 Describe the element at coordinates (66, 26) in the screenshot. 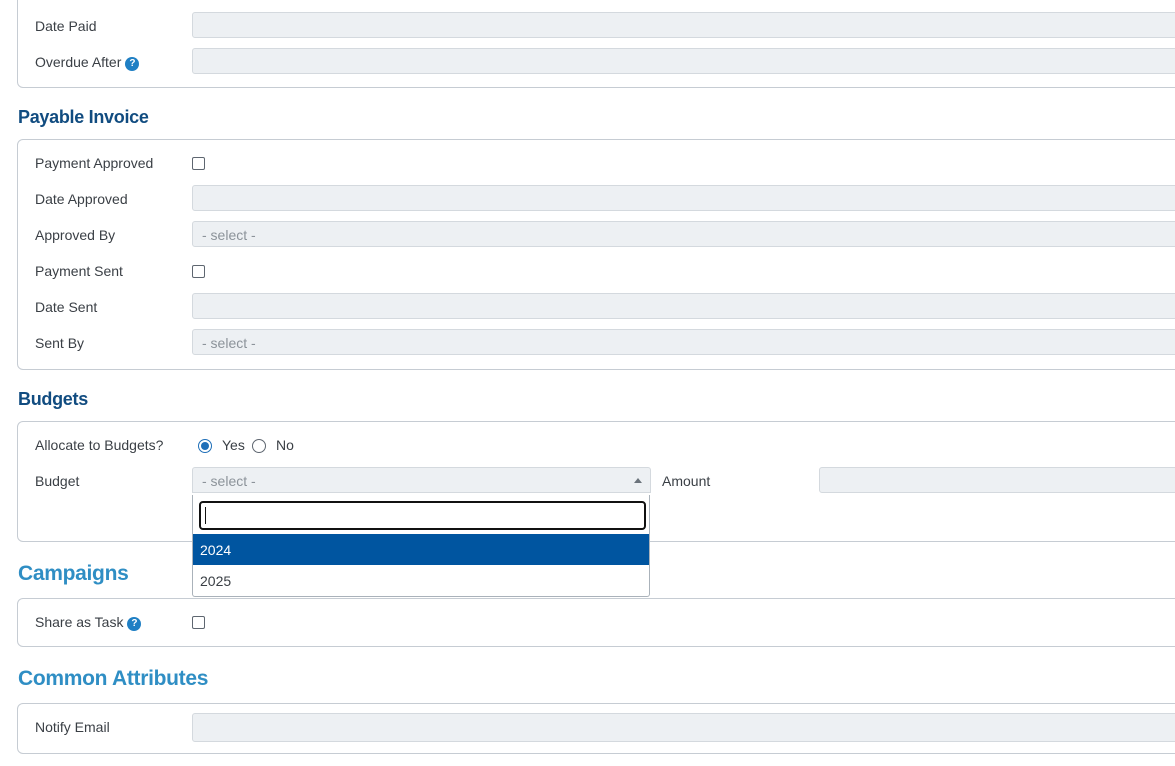

I see `date-paid-label: Date Paid` at that location.